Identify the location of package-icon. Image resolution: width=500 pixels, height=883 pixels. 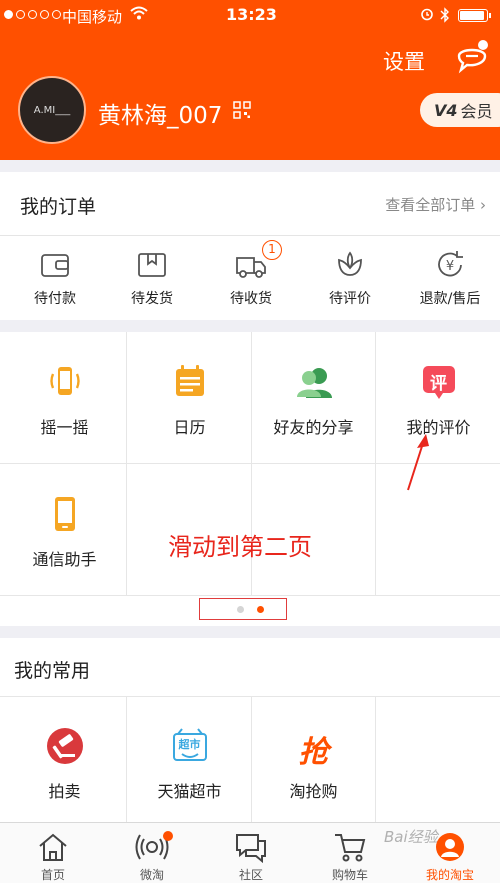
(152, 265).